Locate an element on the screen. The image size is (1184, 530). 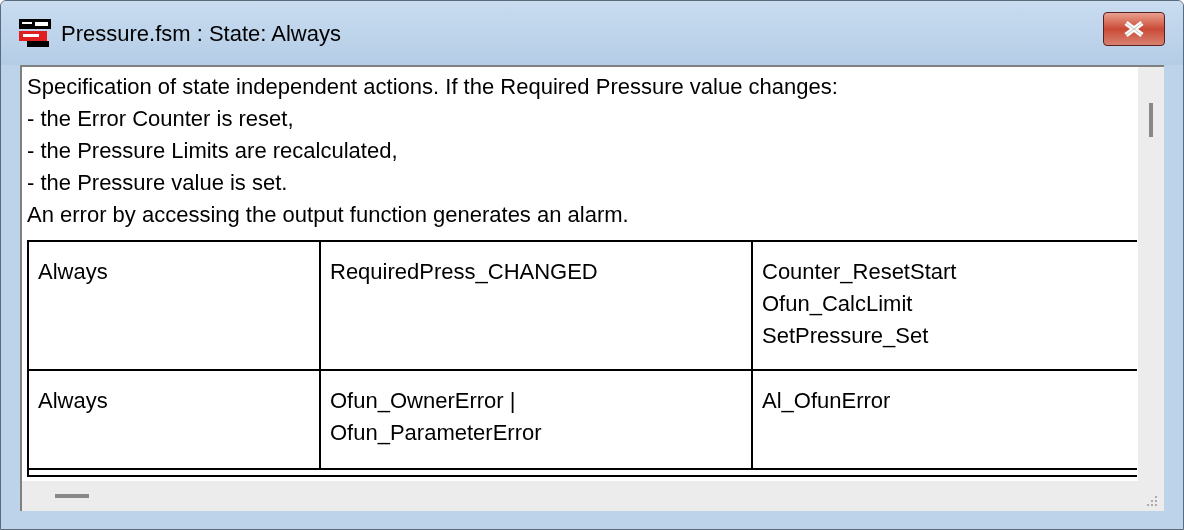
cell-text: RequiredPress_CHANGED is located at coordinates (464, 272).